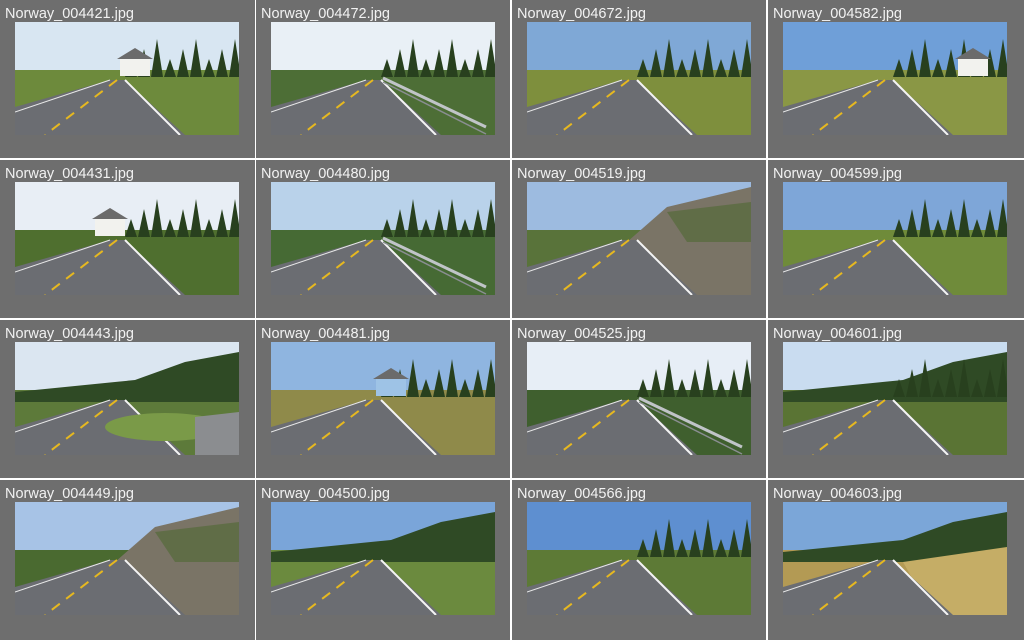 Image resolution: width=1024 pixels, height=640 pixels. I want to click on gallery-item-filename: Norway_004566.jpg, so click(581, 494).